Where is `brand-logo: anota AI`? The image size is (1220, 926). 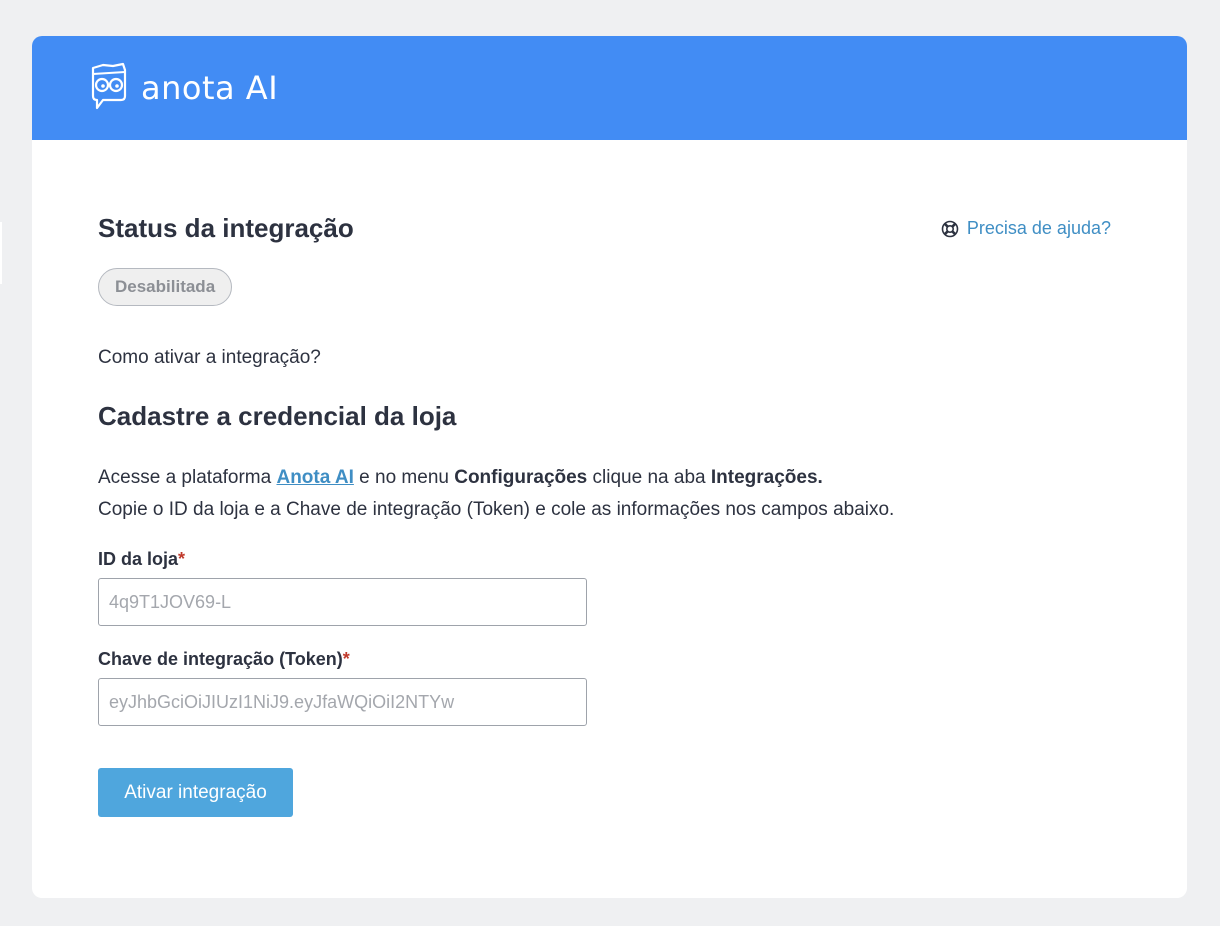
brand-logo: anota AI is located at coordinates (182, 88).